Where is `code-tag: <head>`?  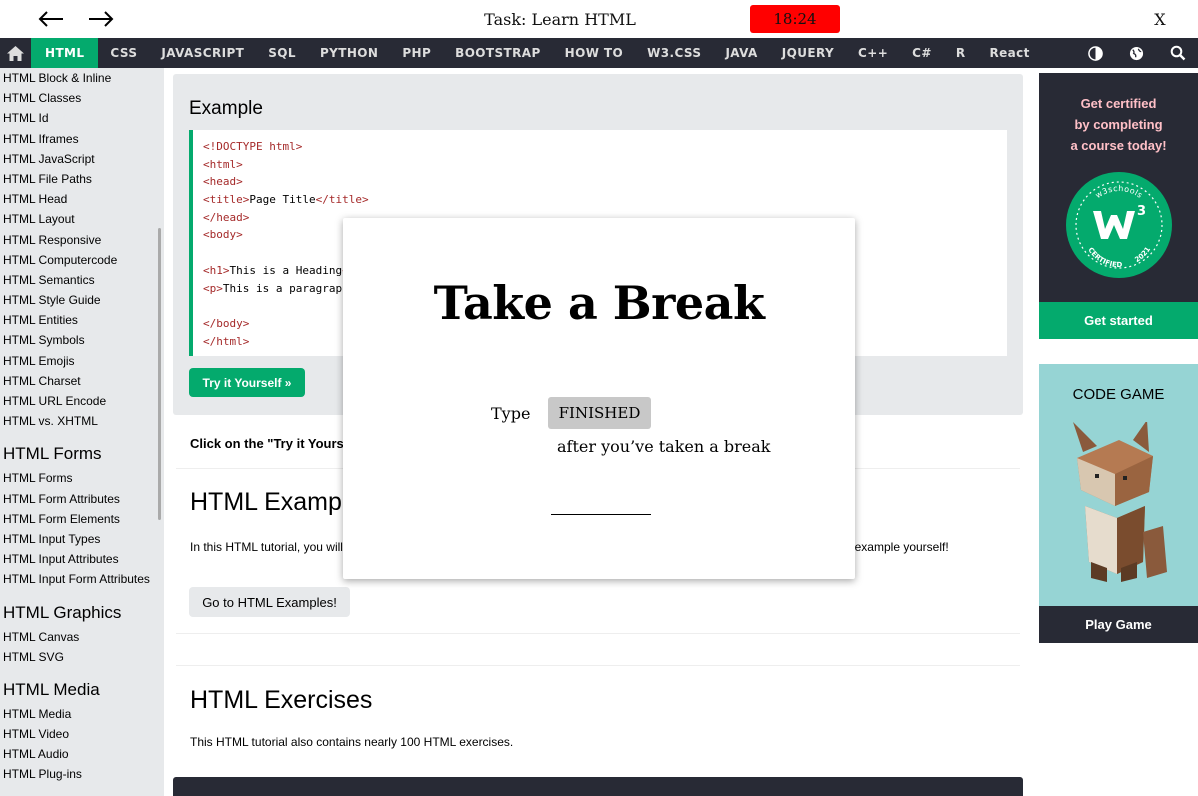 code-tag: <head> is located at coordinates (223, 182).